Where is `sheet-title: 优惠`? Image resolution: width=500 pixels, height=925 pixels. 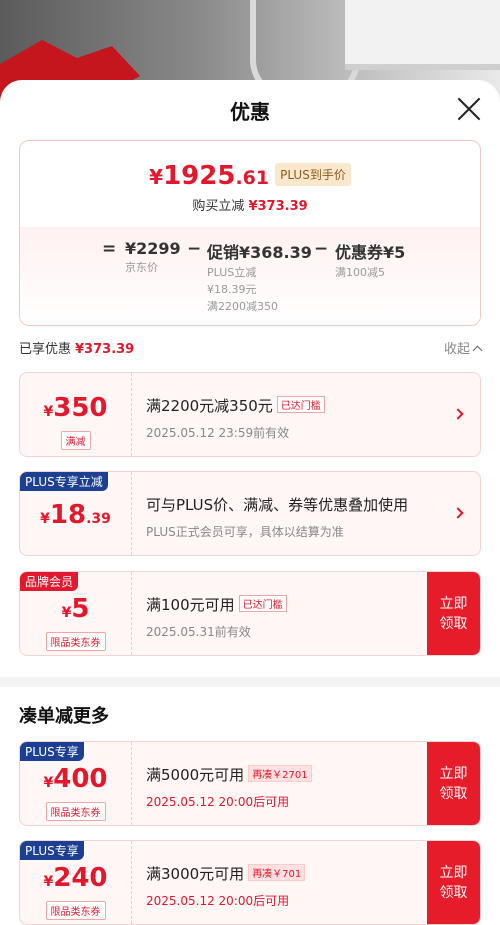
sheet-title: 优惠 is located at coordinates (250, 112).